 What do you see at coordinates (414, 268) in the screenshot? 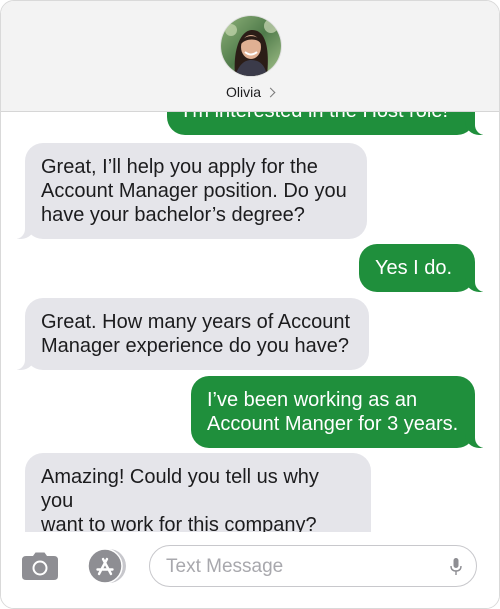
I see `message-text: Yes I do.` at bounding box center [414, 268].